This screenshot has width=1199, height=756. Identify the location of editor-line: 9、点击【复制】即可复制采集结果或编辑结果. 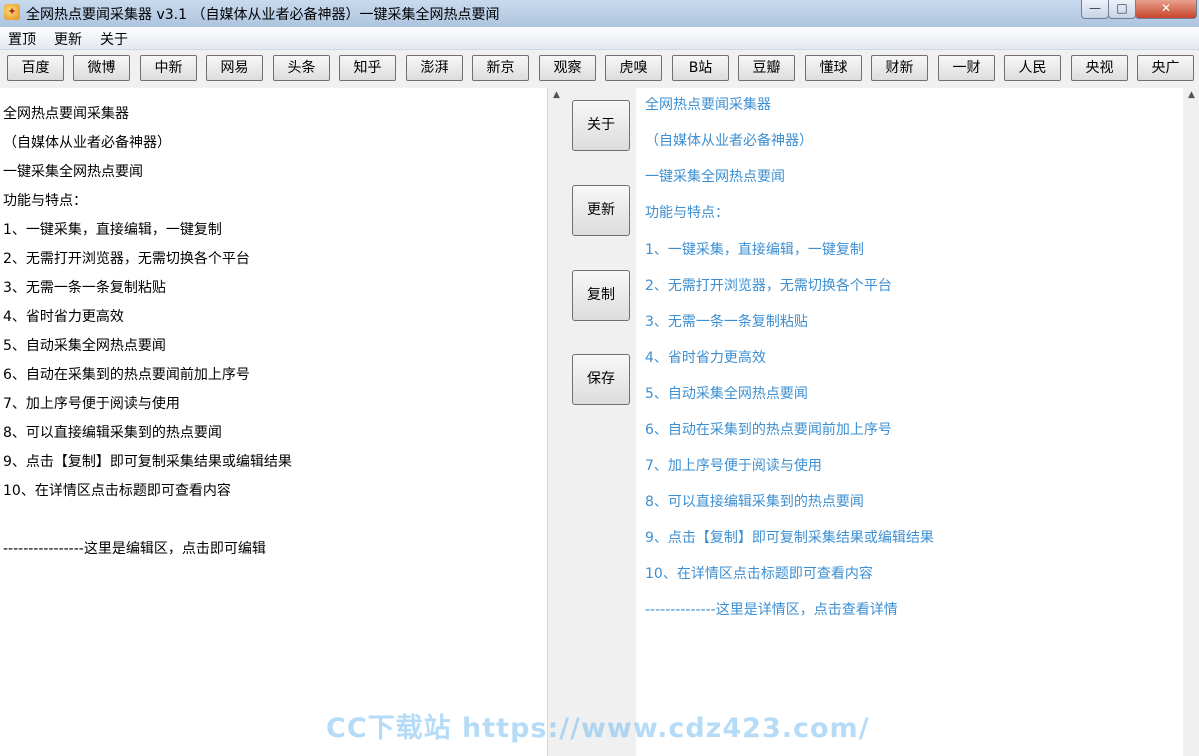
(147, 462).